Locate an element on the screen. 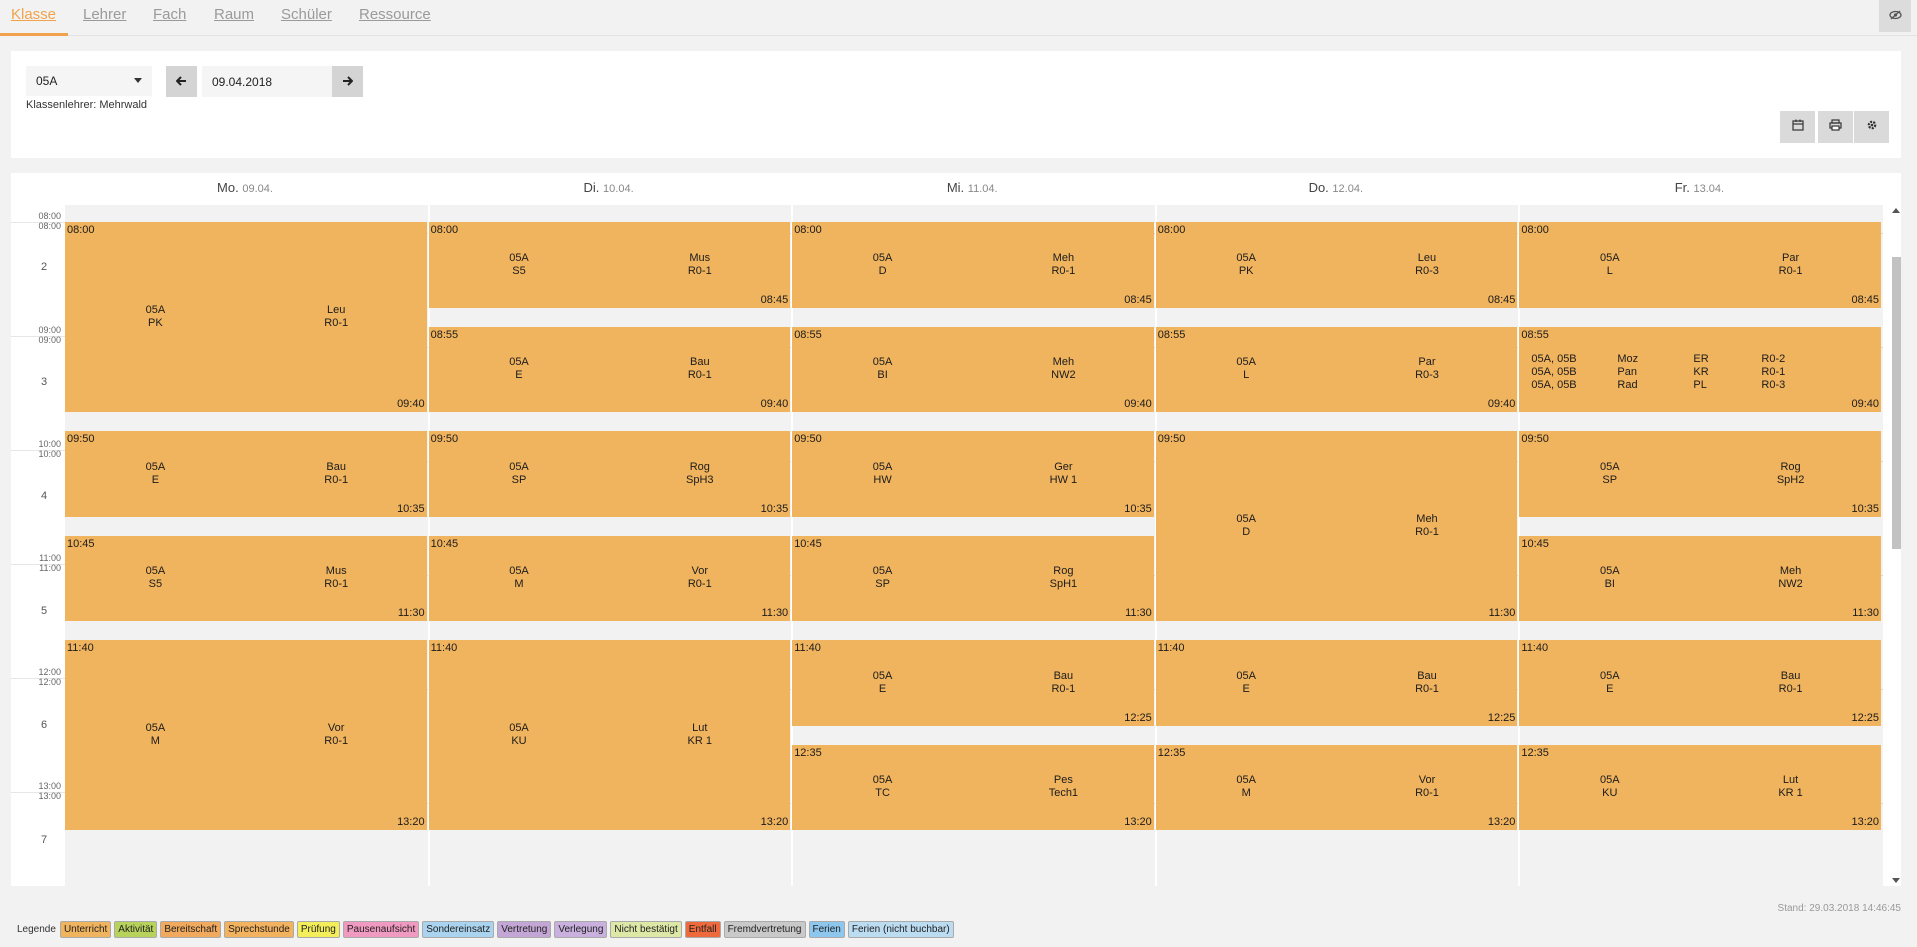 The image size is (1917, 947). lesson-subject: E is located at coordinates (1610, 688).